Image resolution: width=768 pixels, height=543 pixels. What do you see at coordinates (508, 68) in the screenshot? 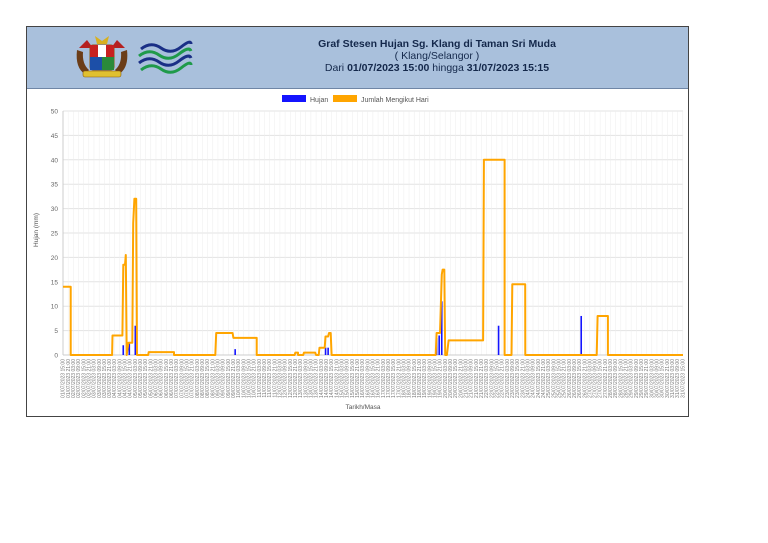
I see `range-end: 31/07/2023 15:15` at bounding box center [508, 68].